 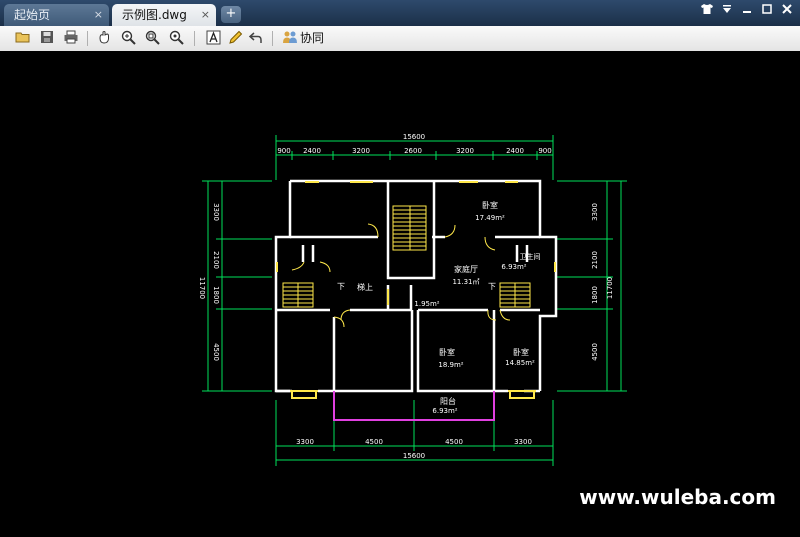 I want to click on dim-right-label: 1800, so click(x=595, y=295).